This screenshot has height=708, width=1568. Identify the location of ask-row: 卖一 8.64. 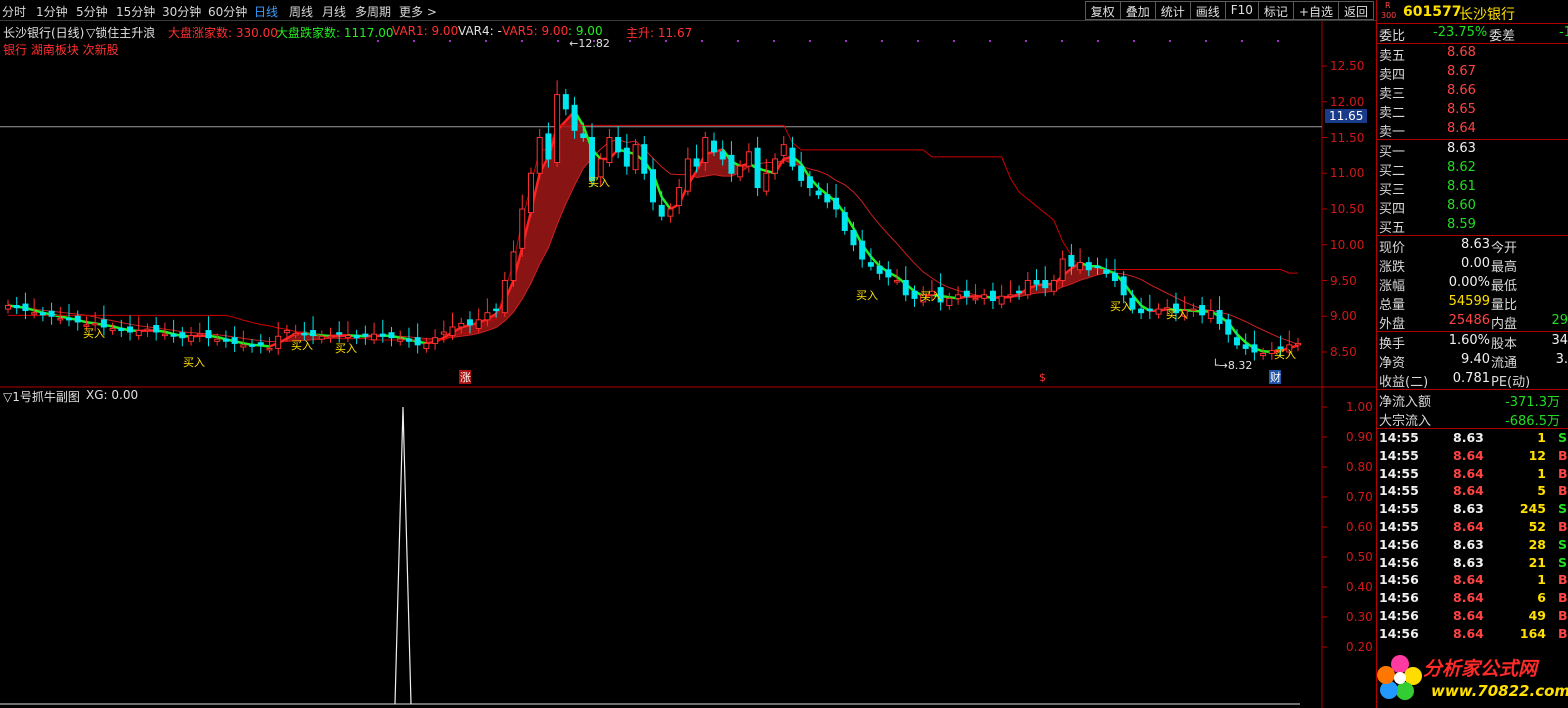
(1472, 130).